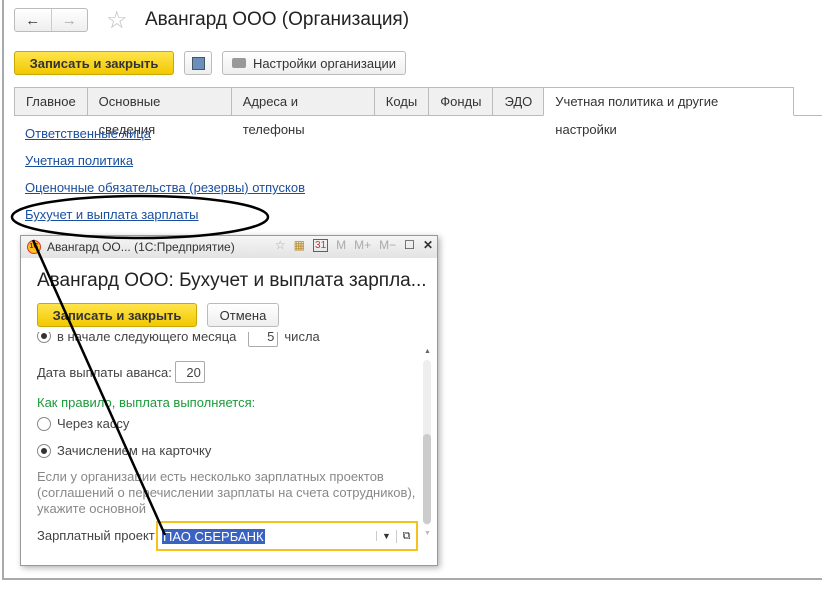 This screenshot has height=592, width=822. I want to click on page-title: Авангард ООО (Организация), so click(277, 19).